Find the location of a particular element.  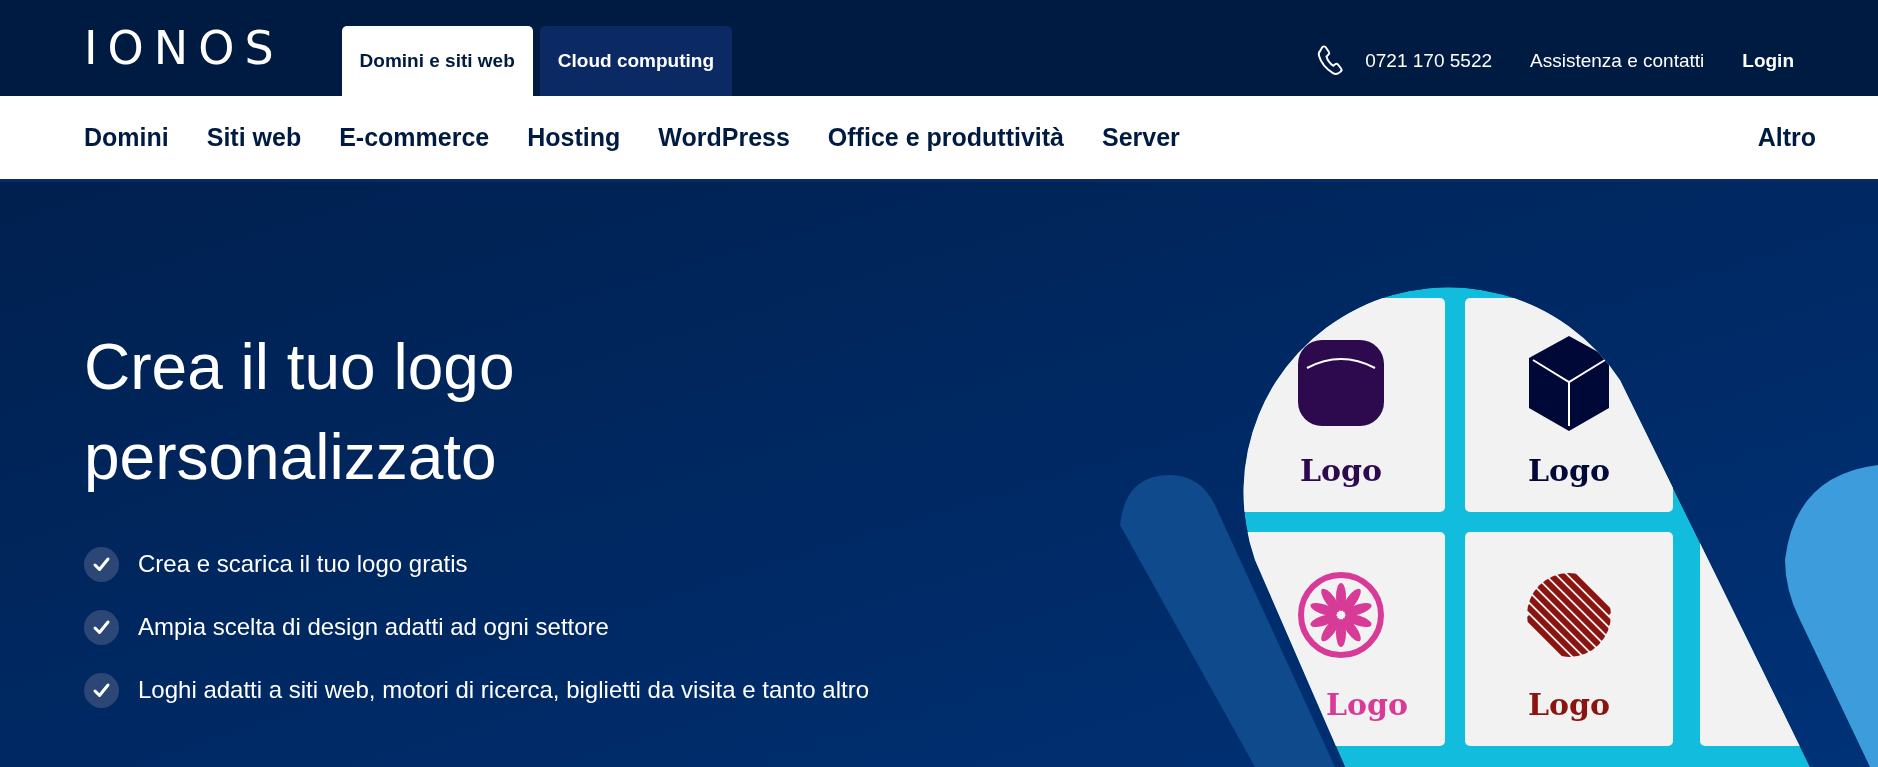

phone-number: 0721 170 5522 is located at coordinates (1429, 61).